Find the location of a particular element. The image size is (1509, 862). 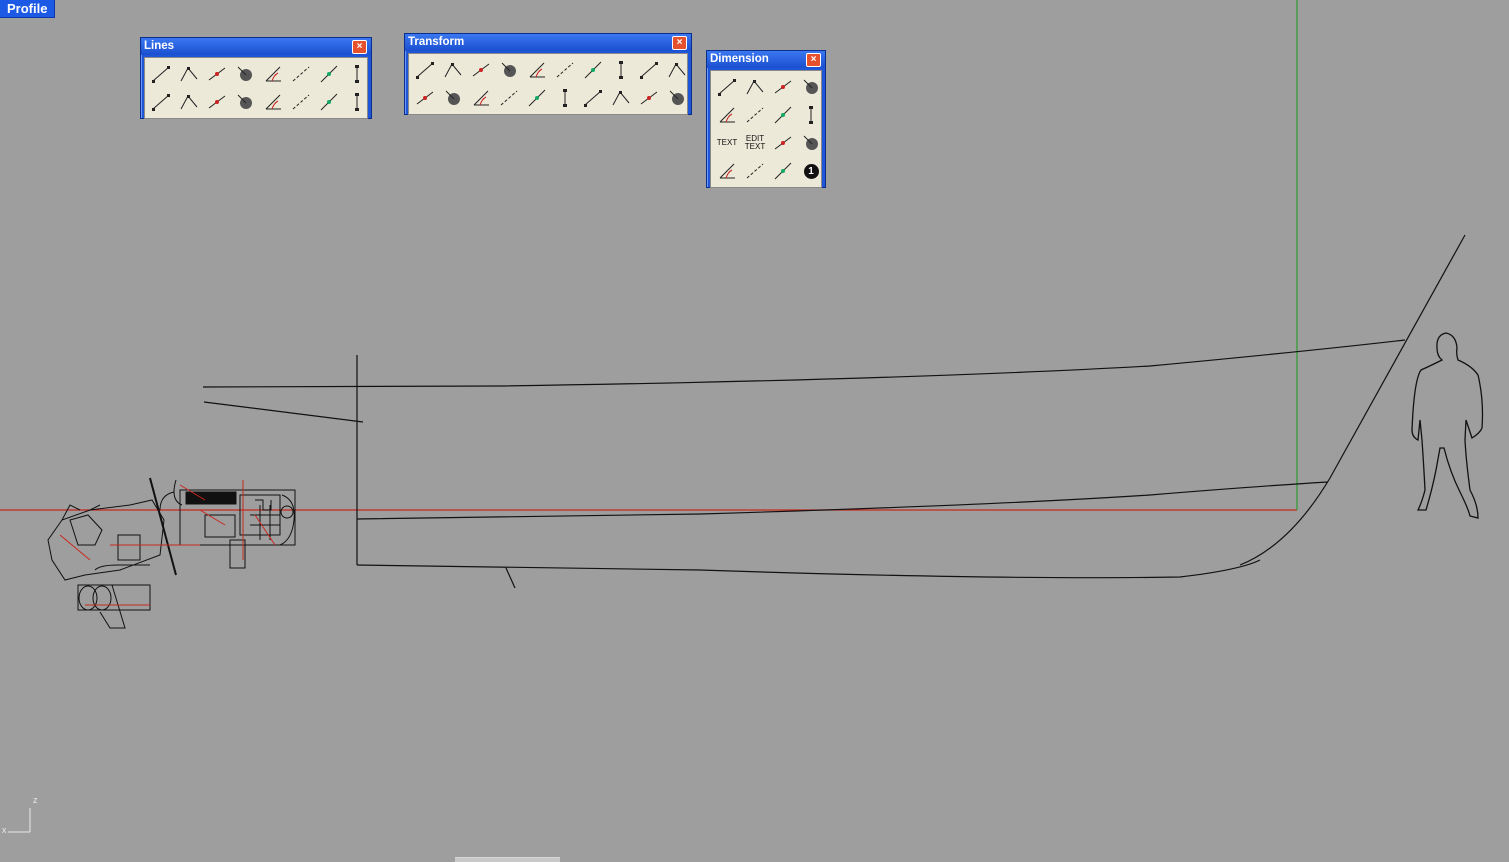

lines-tool-line-dotted-button is located at coordinates (245, 102).